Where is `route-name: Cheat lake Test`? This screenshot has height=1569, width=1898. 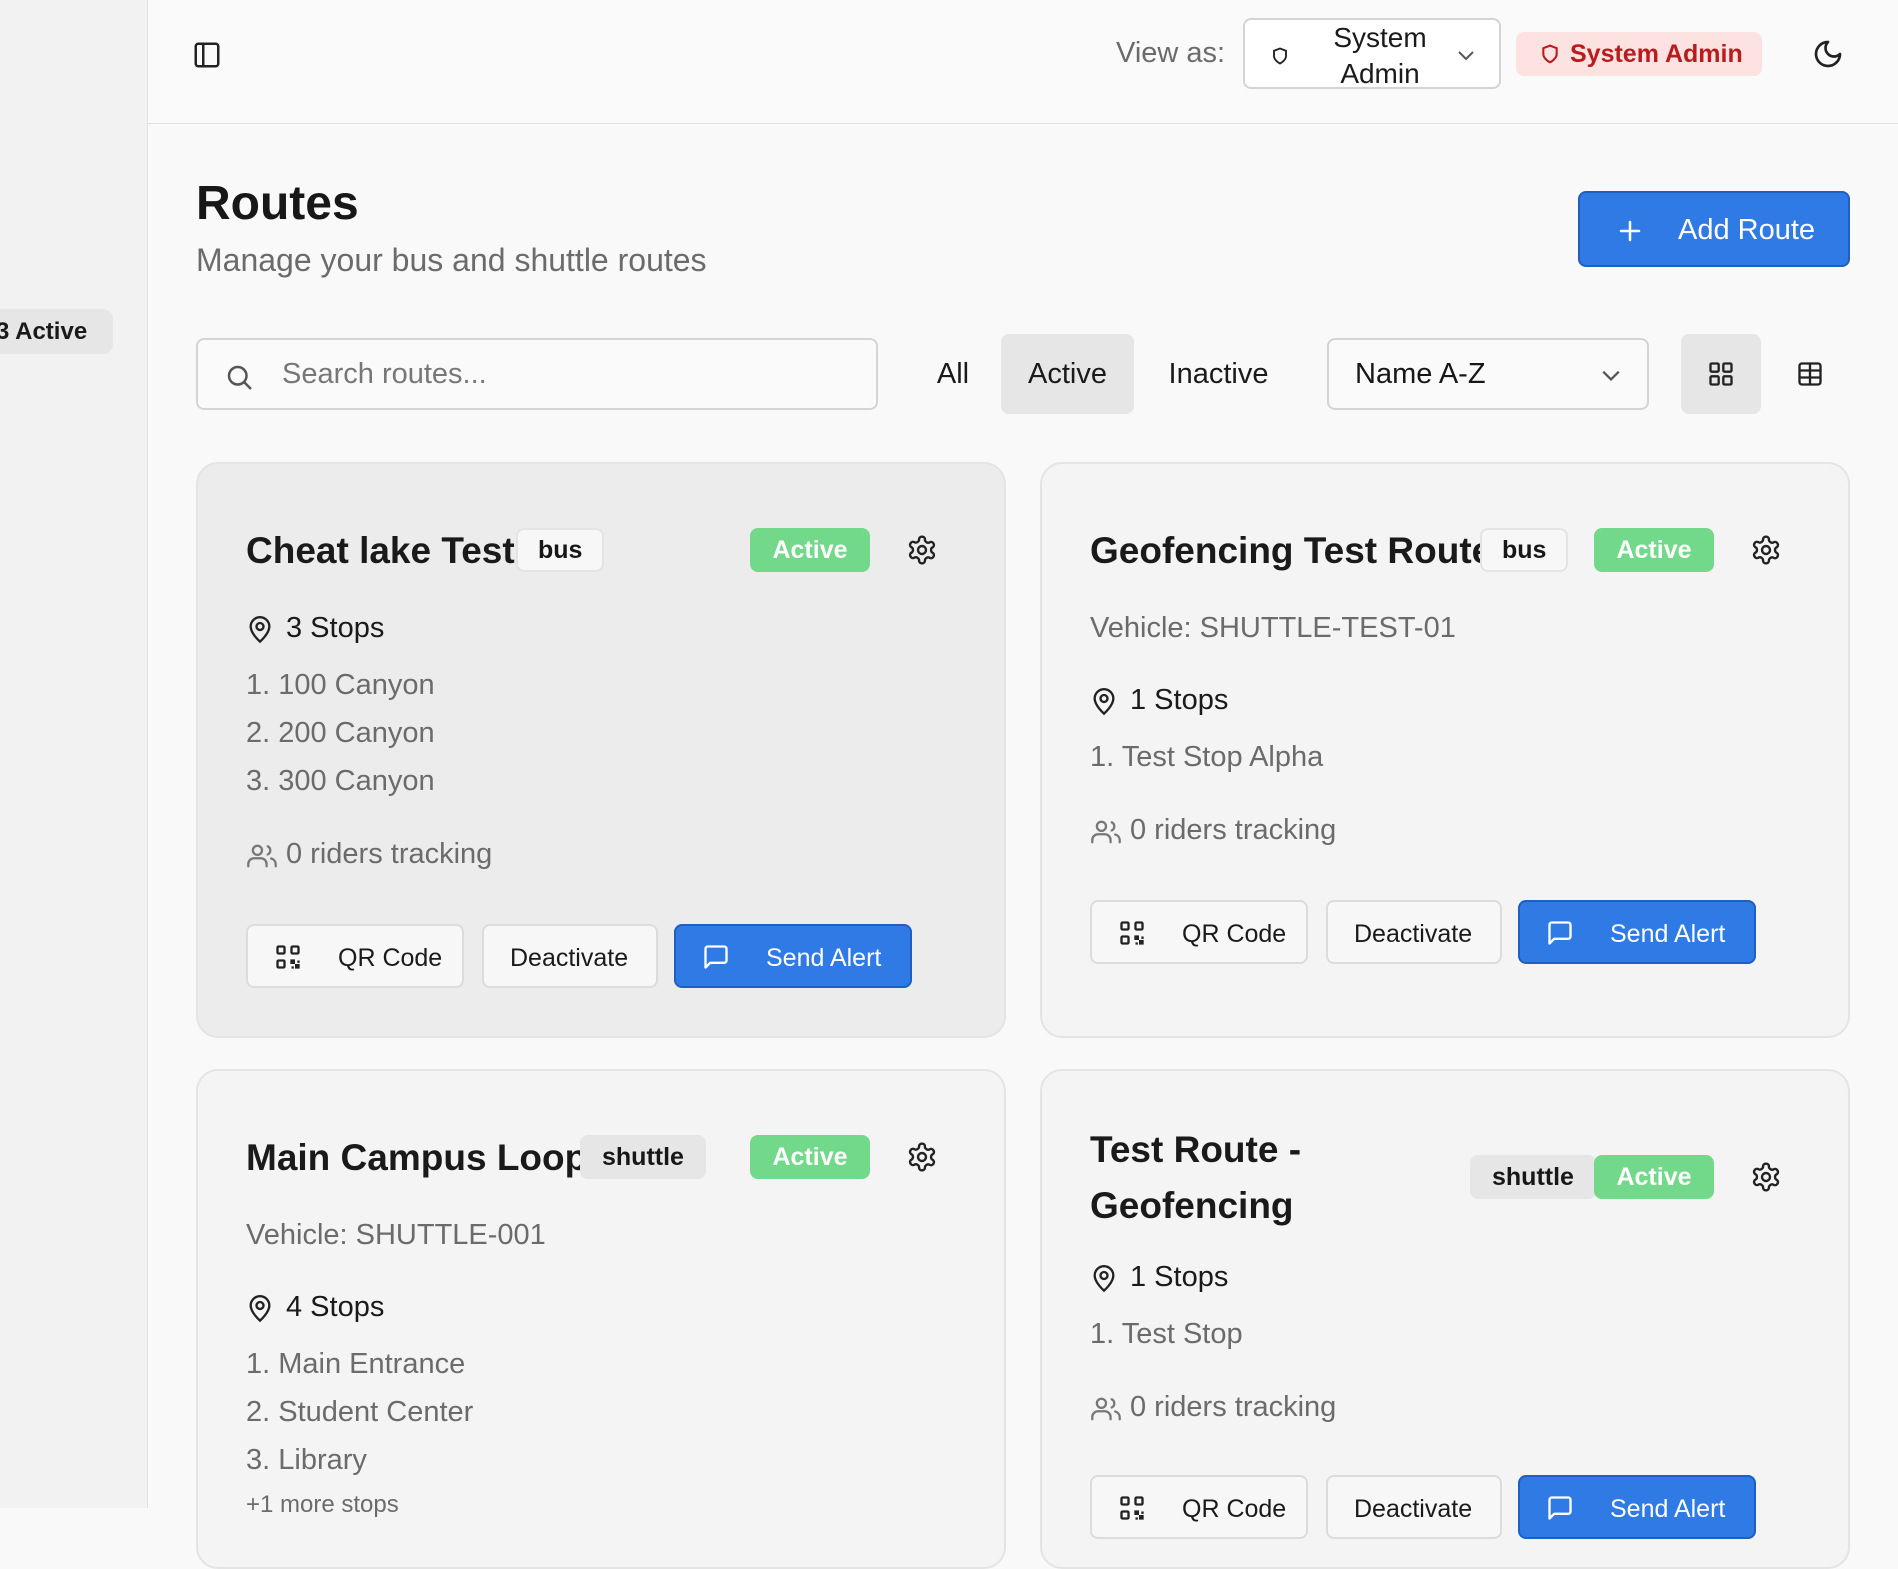 route-name: Cheat lake Test is located at coordinates (380, 550).